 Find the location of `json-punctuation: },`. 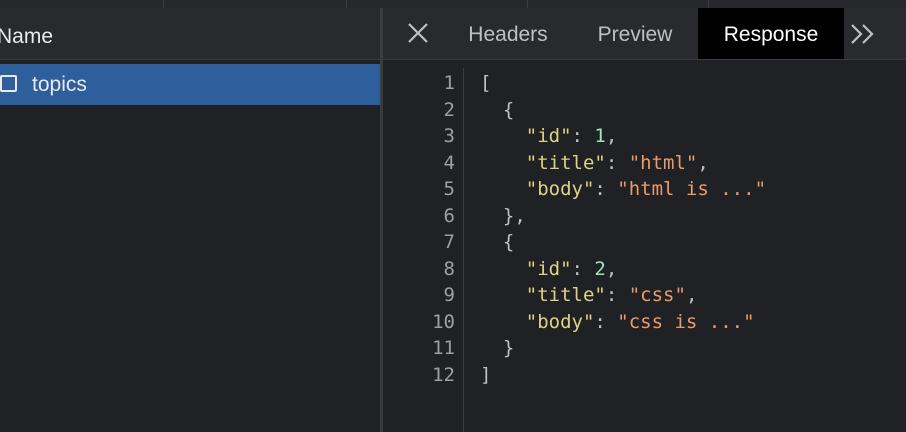

json-punctuation: }, is located at coordinates (503, 215).